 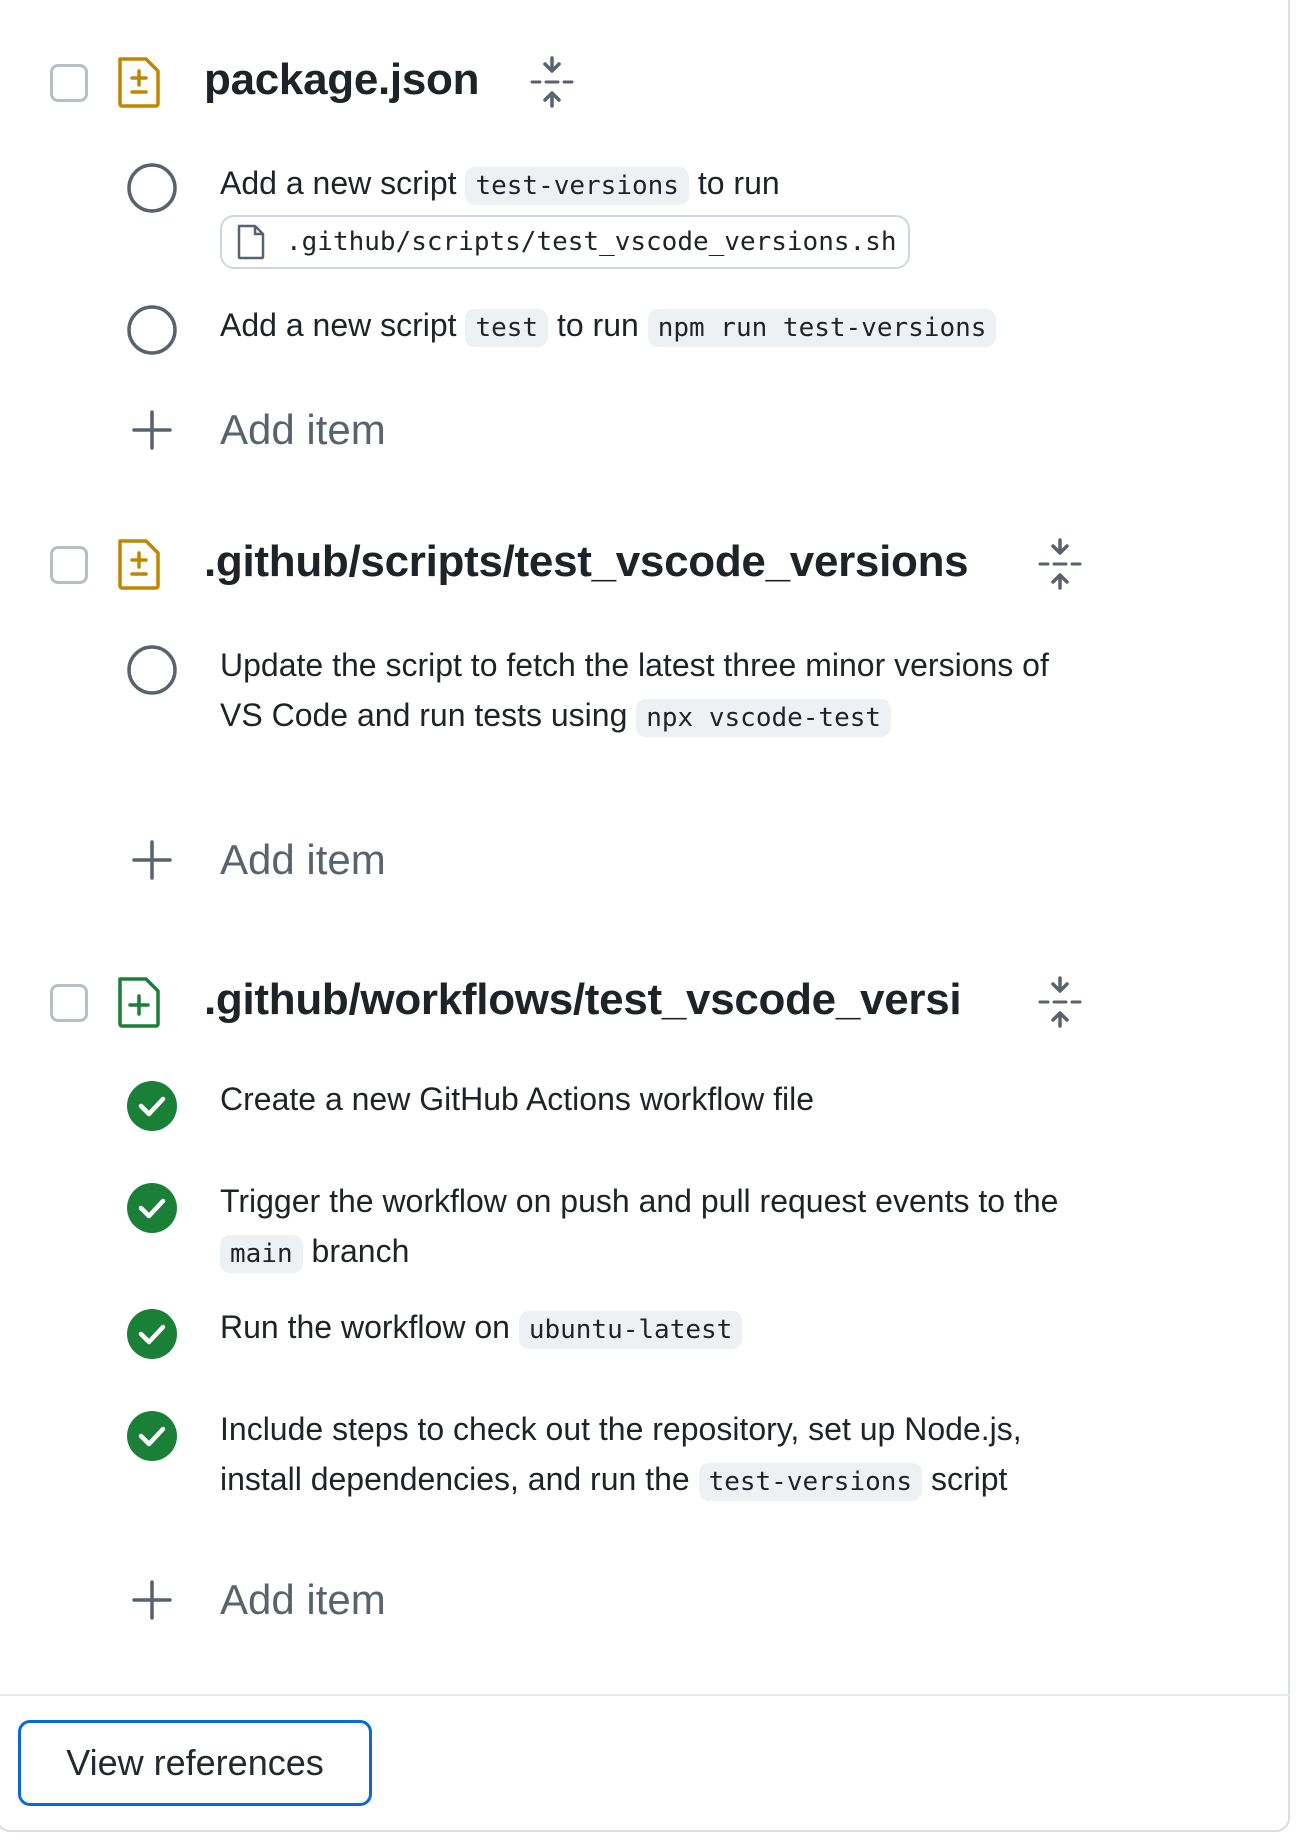 I want to click on inline-code: main, so click(x=261, y=1254).